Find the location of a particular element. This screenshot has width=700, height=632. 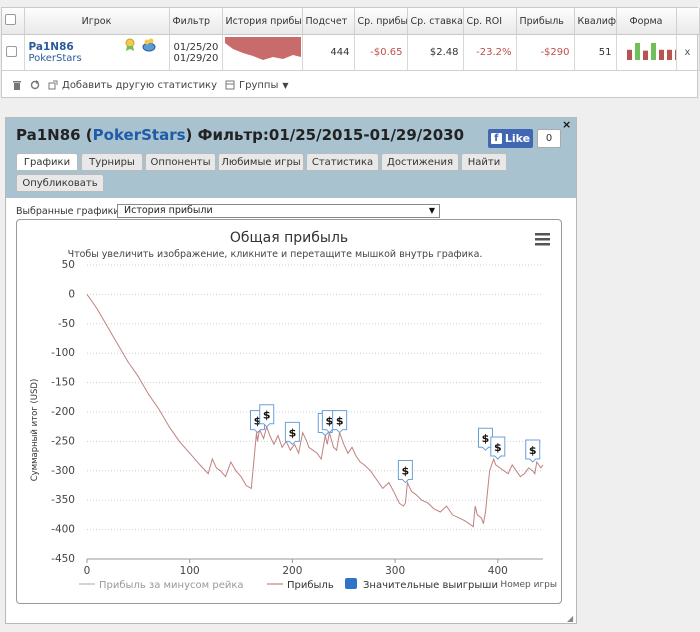

stats-toolbar: Добавить другую статистику Группы ▼ is located at coordinates (349, 85).